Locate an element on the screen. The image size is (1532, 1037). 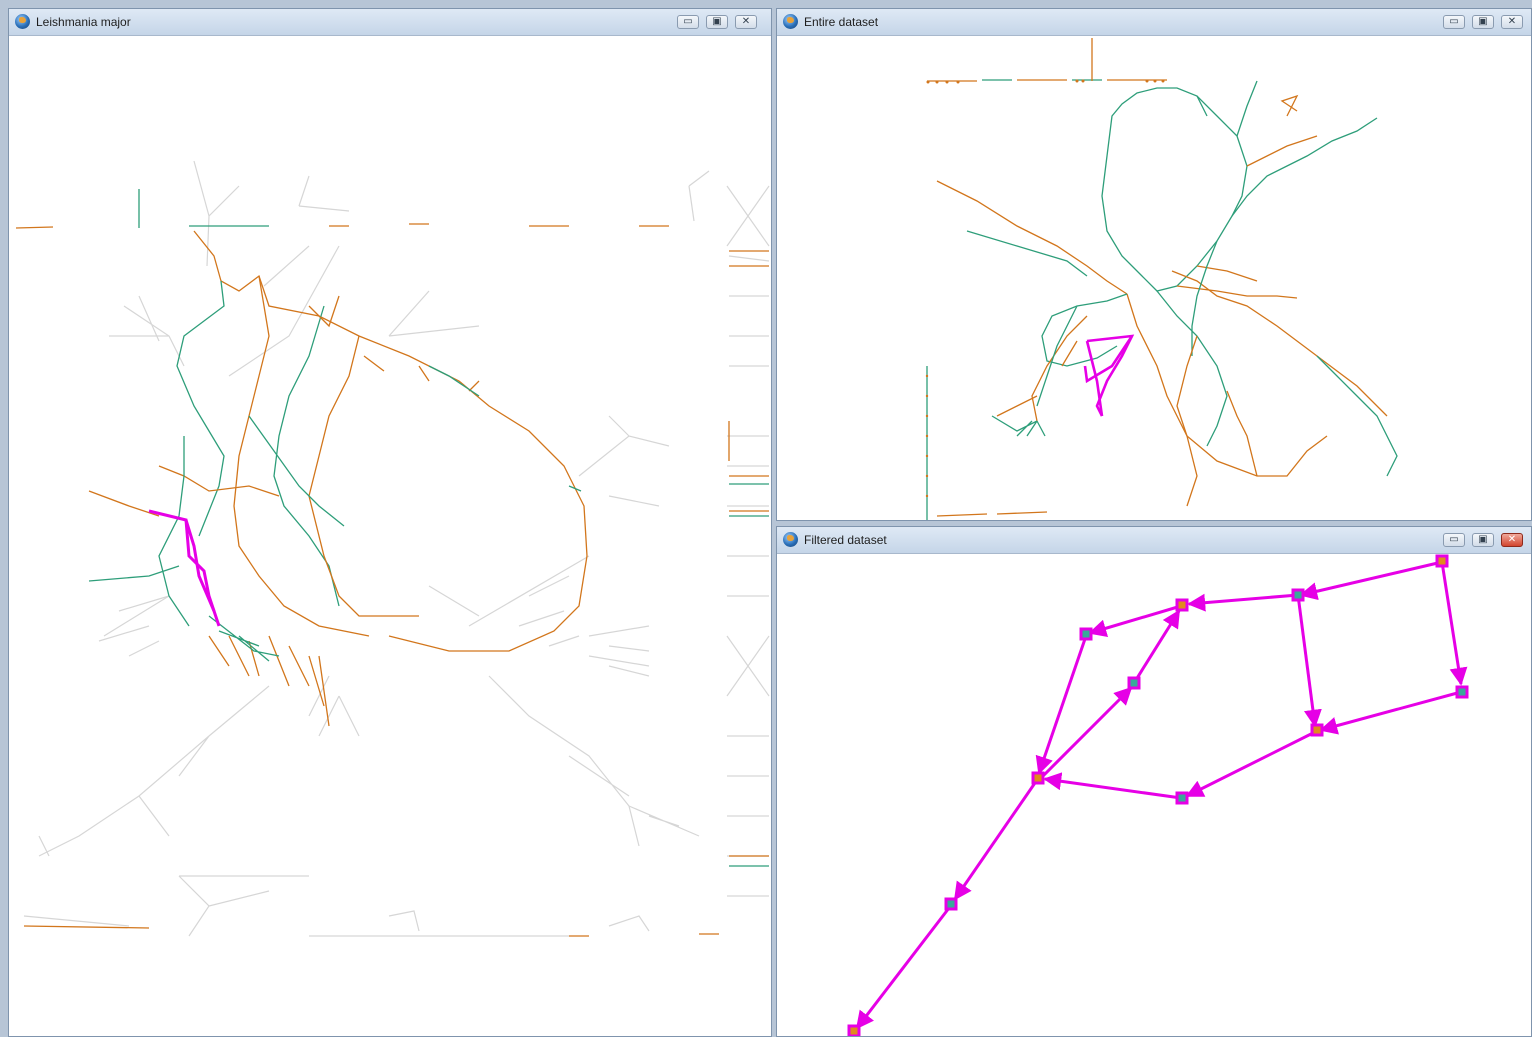
leishmania-titlebar: Leishmania major ▭ ▣ ✕ is located at coordinates (390, 22).